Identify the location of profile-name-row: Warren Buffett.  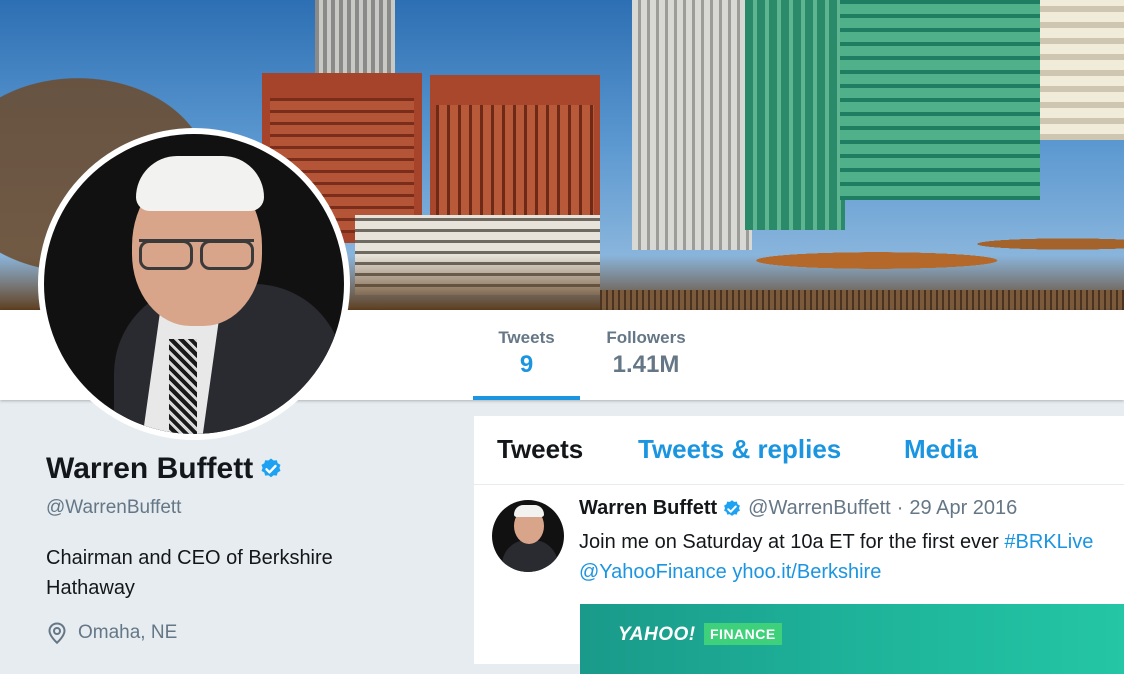
(164, 469).